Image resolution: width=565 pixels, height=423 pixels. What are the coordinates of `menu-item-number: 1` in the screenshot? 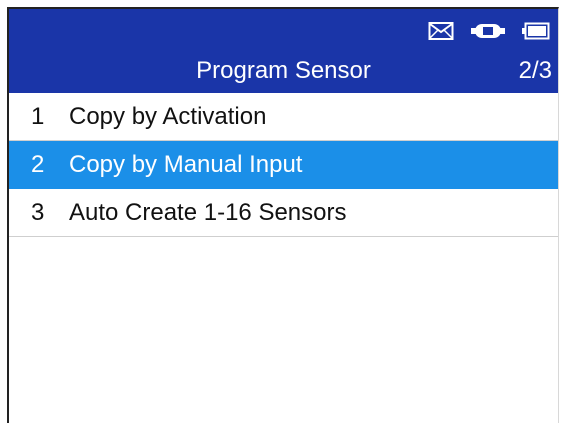 It's located at (38, 116).